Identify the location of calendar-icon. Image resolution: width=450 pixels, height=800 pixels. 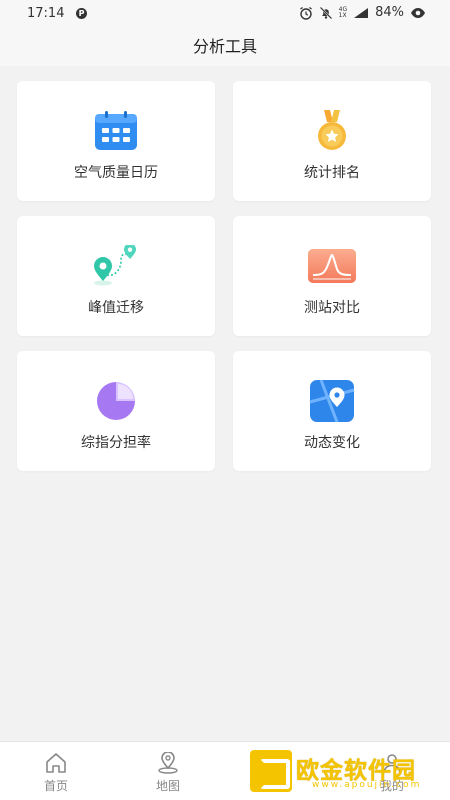
(116, 130).